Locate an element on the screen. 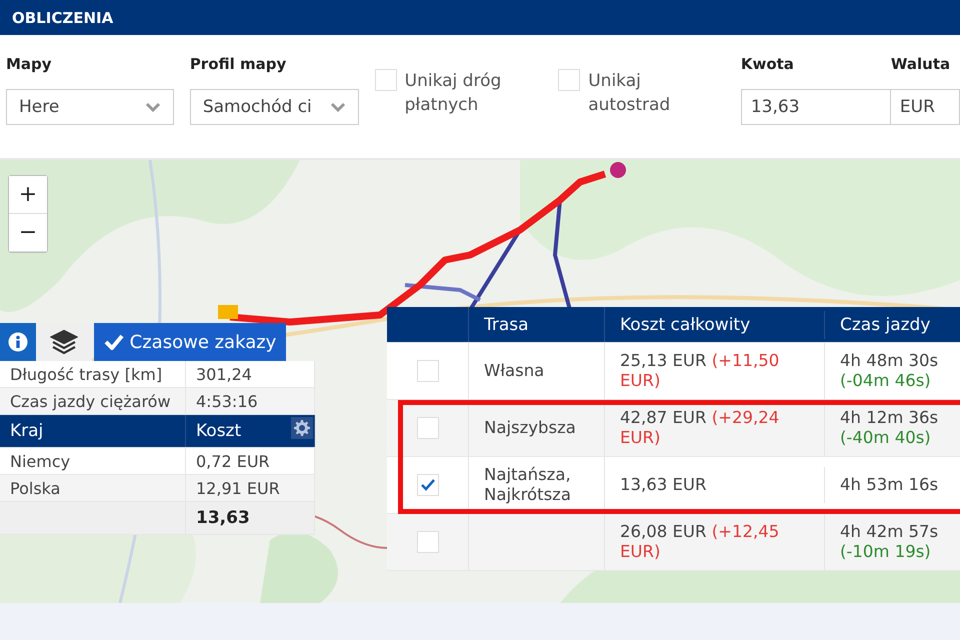  table-cell: 4h 53m 16s is located at coordinates (892, 485).